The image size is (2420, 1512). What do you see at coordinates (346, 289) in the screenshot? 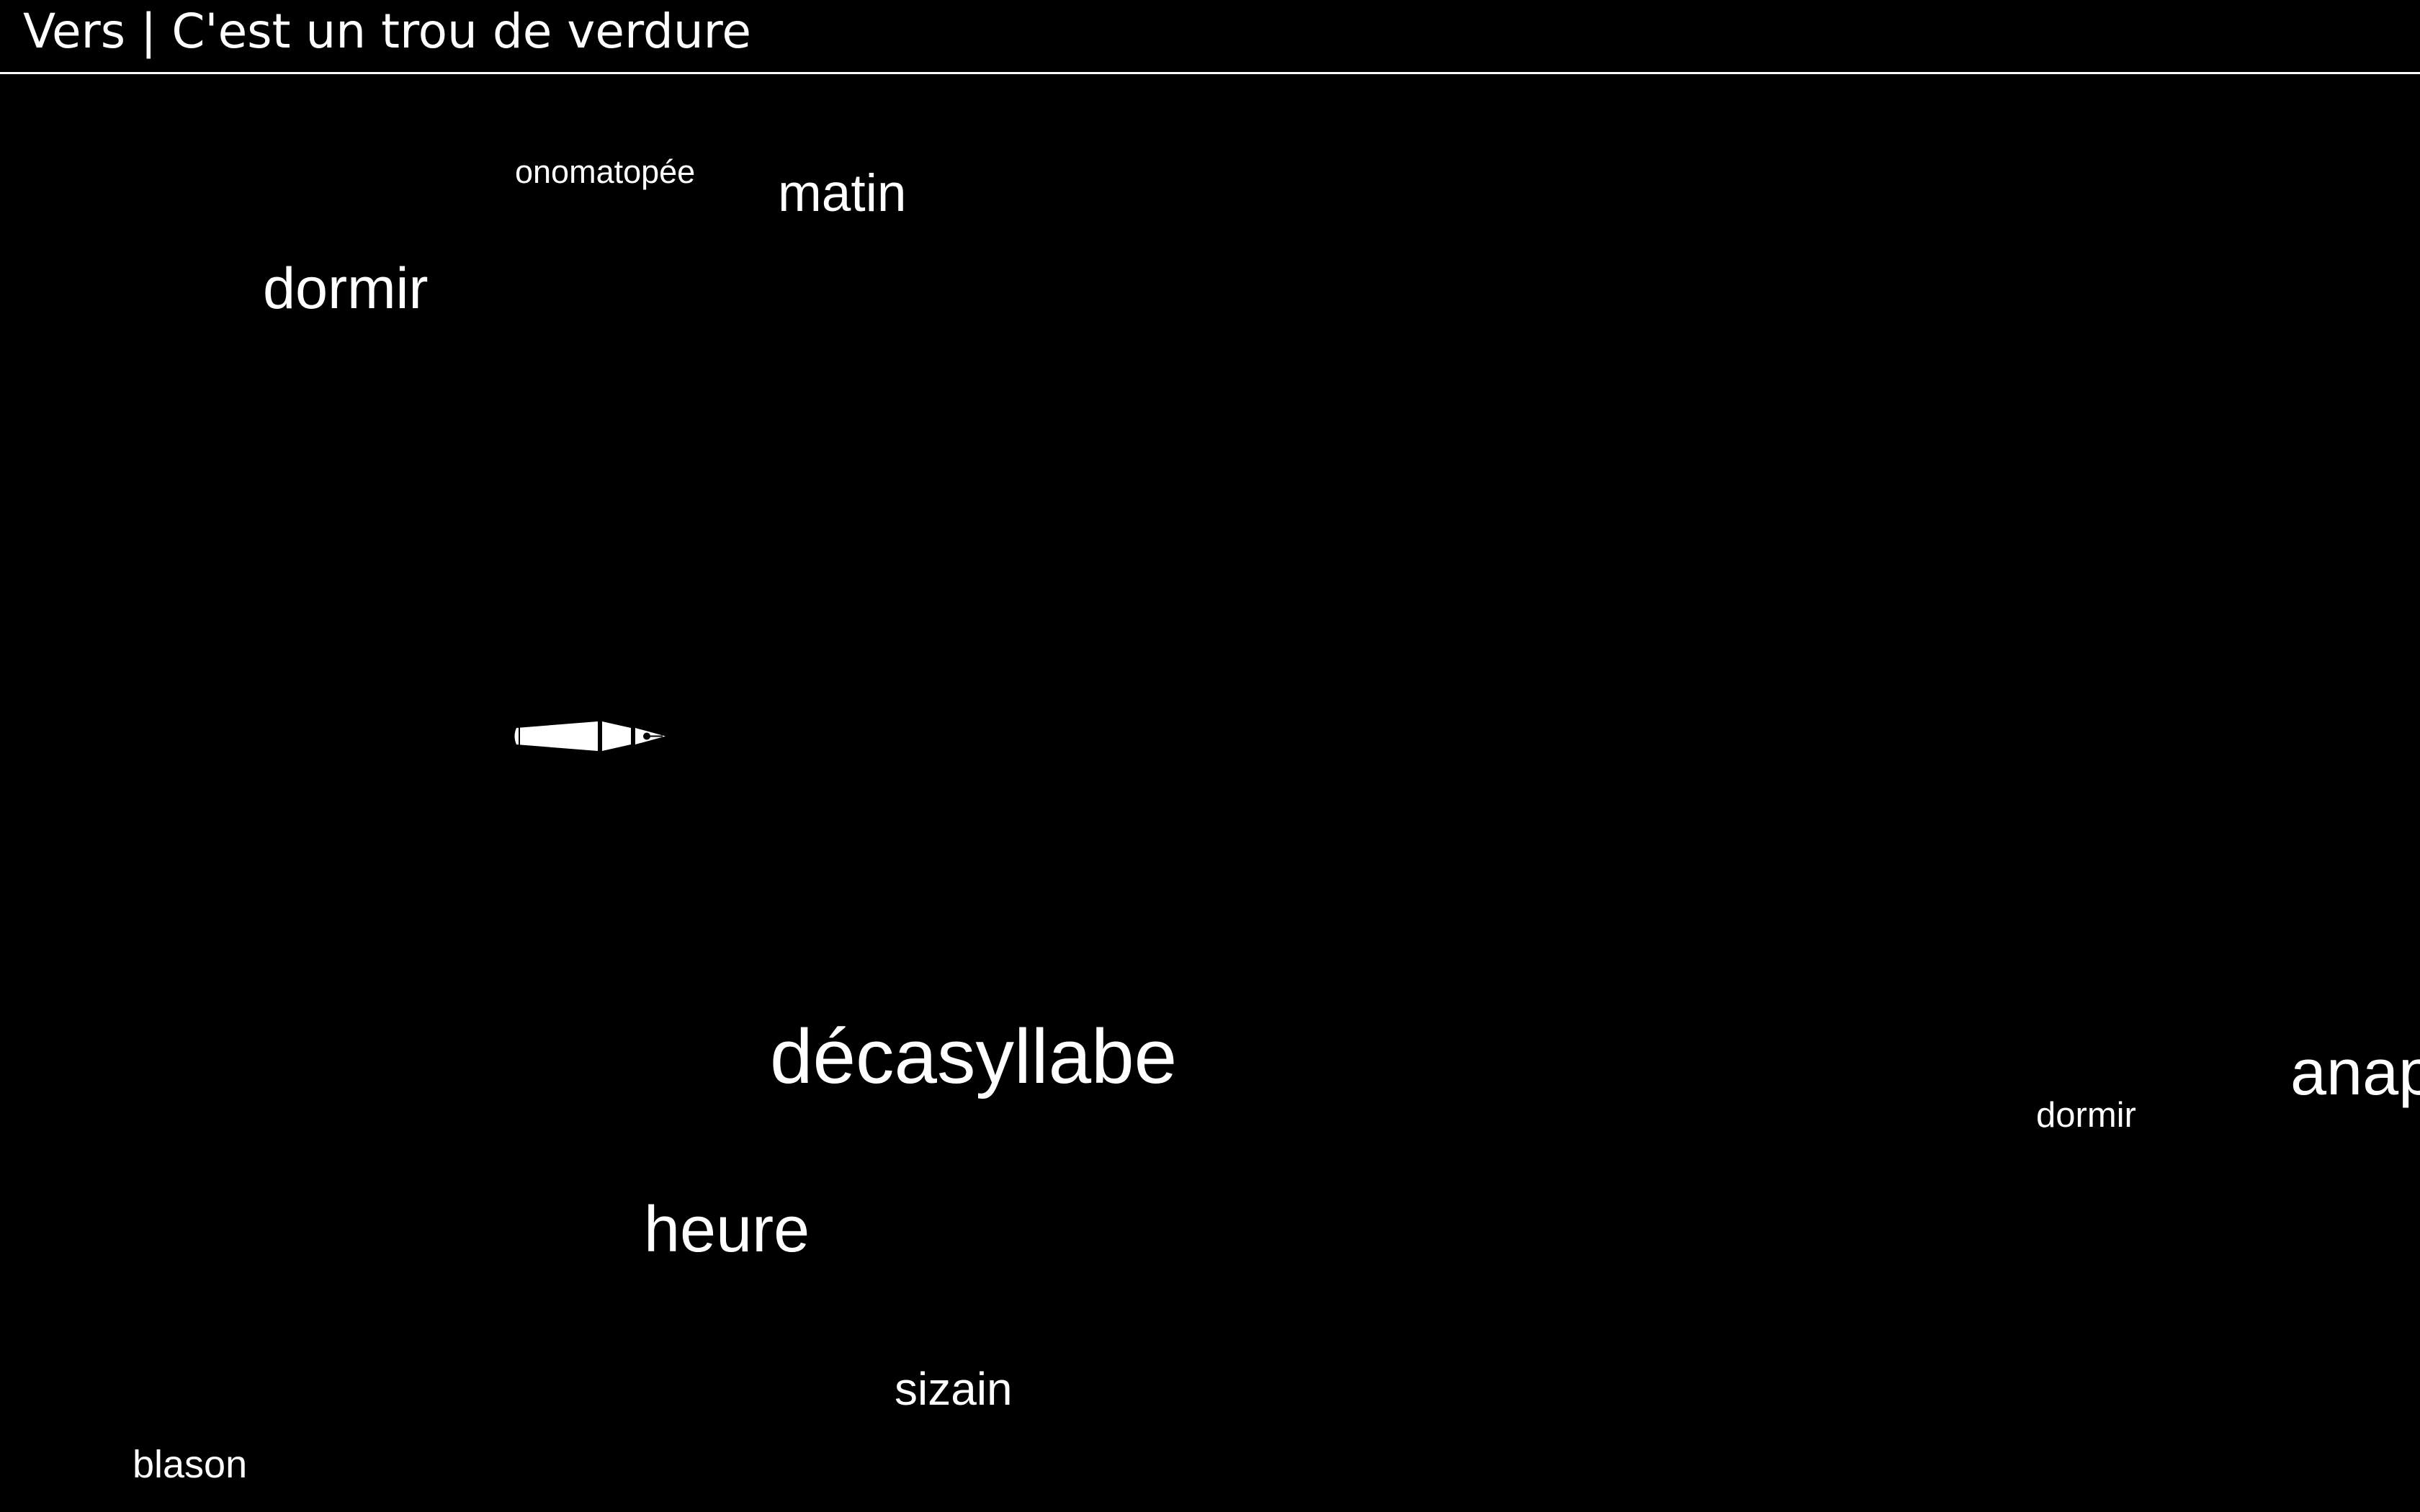
I see `floating-word-dormir: dormir` at bounding box center [346, 289].